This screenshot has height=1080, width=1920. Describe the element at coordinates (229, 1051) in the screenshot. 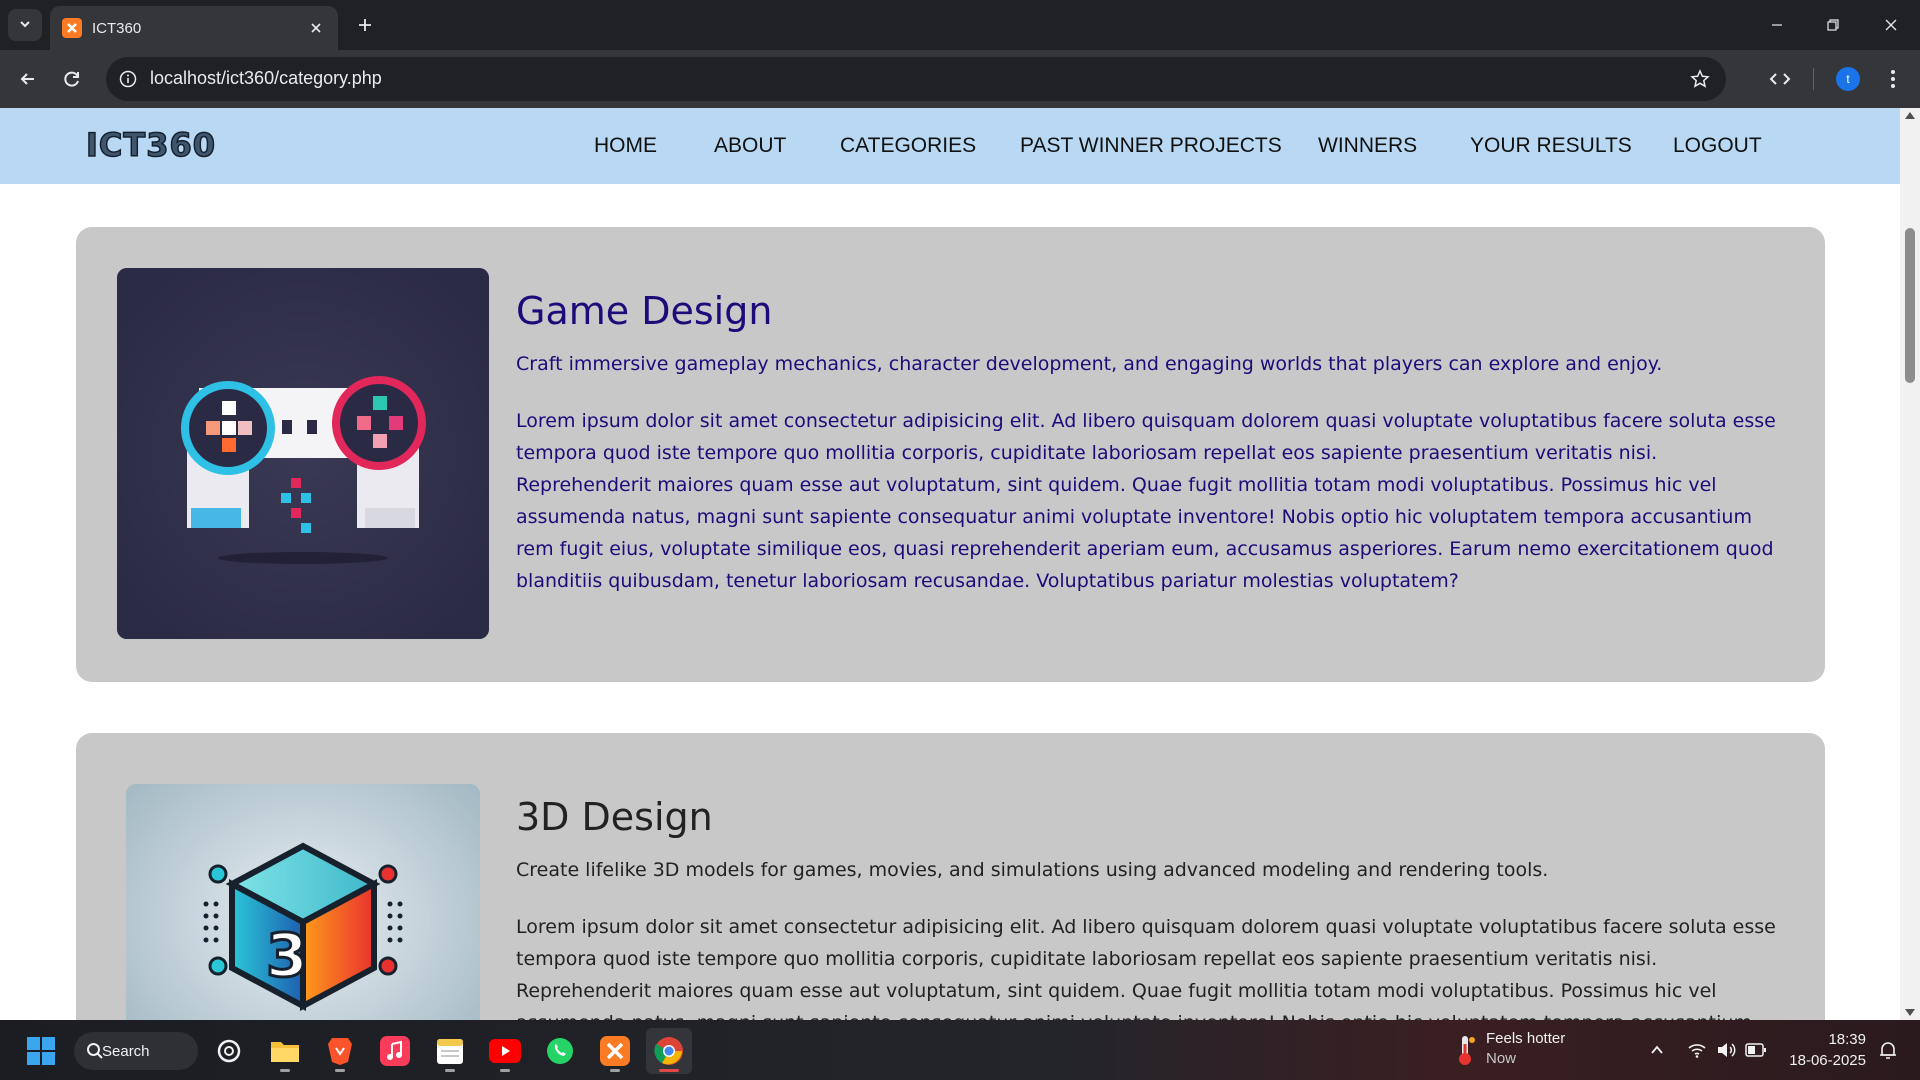

I see `chatgpt-app-icon` at that location.